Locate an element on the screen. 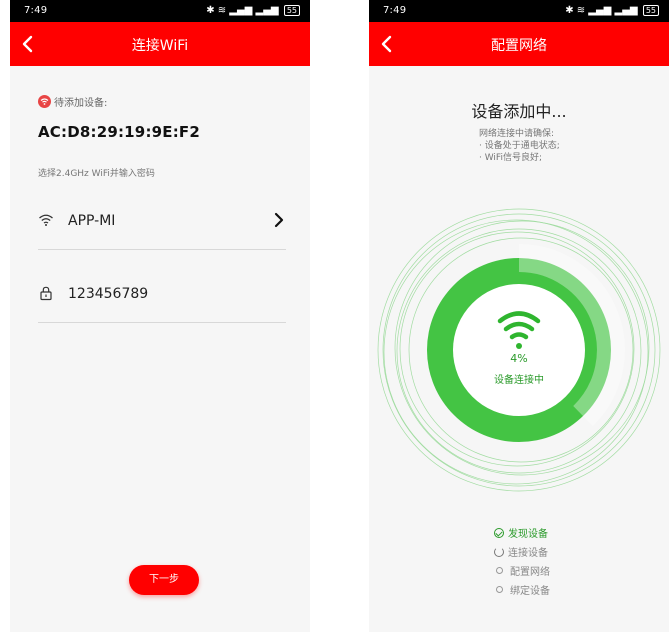 The height and width of the screenshot is (632, 670). step-item: 连接设备 is located at coordinates (522, 551).